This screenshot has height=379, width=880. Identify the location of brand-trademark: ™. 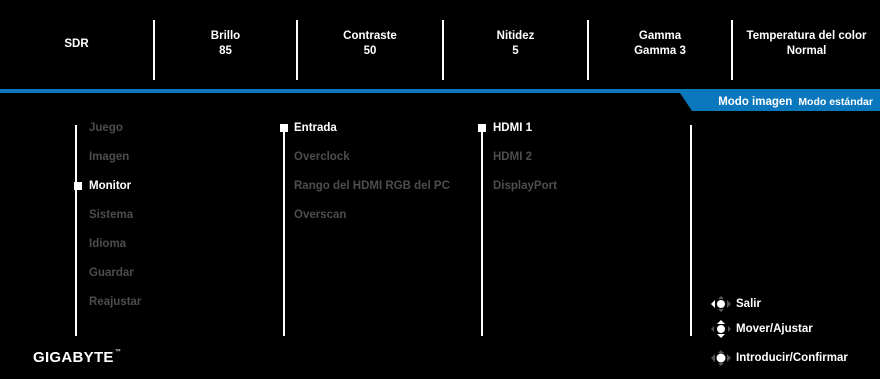
(118, 352).